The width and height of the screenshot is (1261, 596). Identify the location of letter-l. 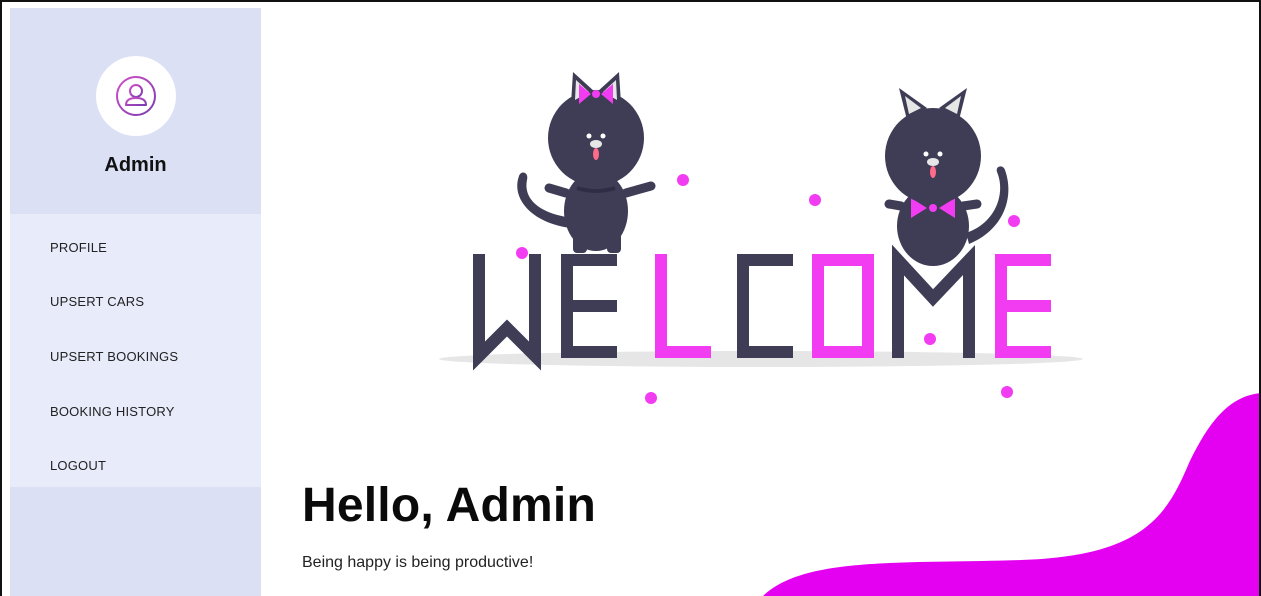
(683, 306).